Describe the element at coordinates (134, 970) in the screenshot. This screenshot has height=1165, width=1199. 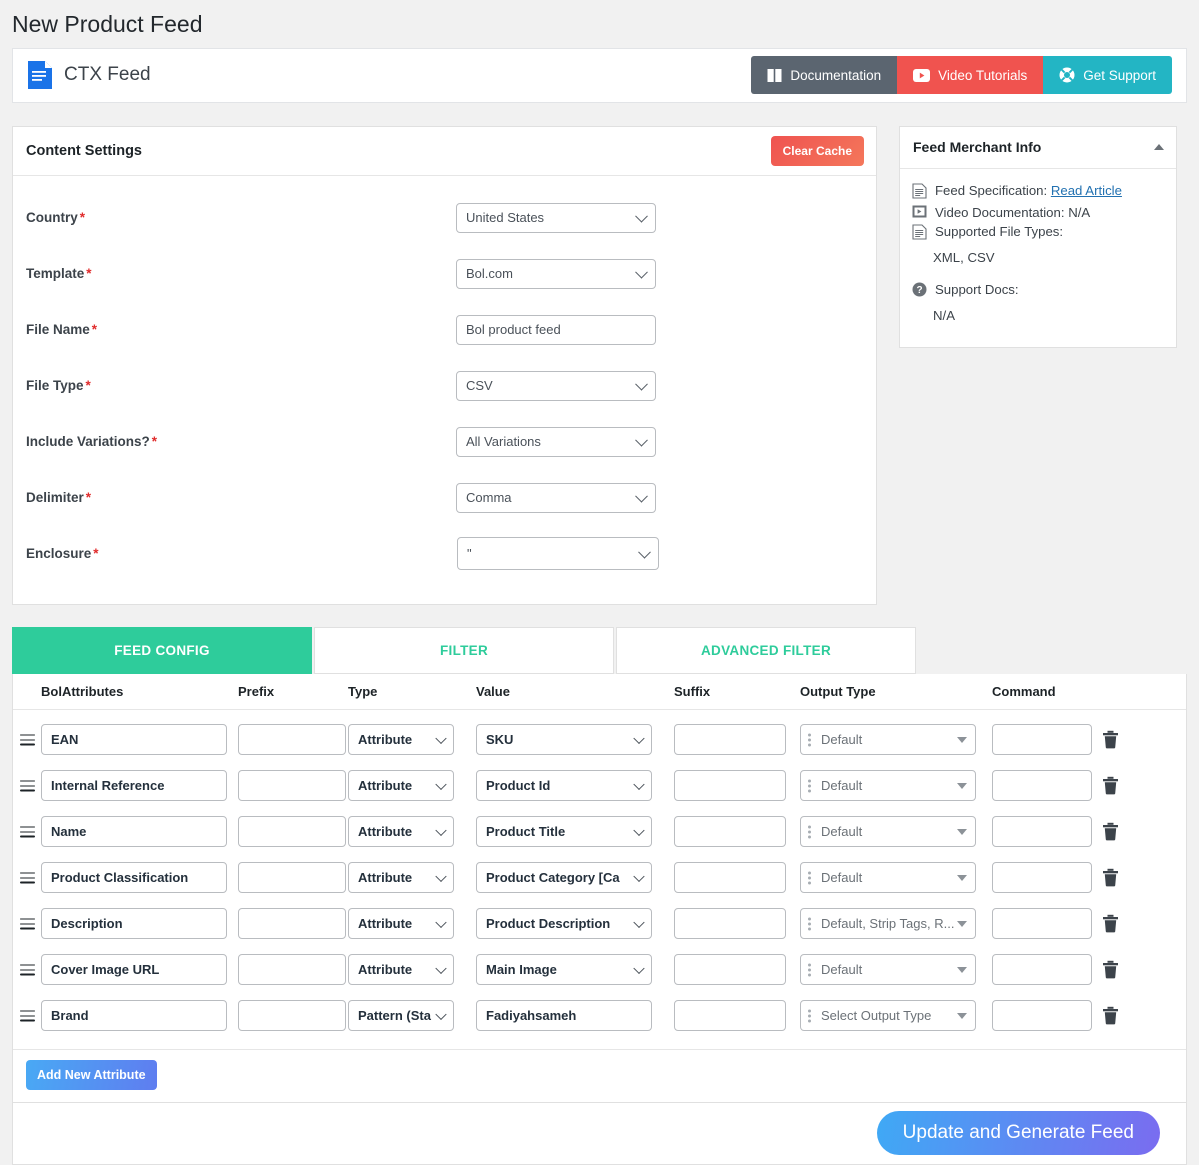
I see `attribute-name-input: Cover Image URL` at that location.